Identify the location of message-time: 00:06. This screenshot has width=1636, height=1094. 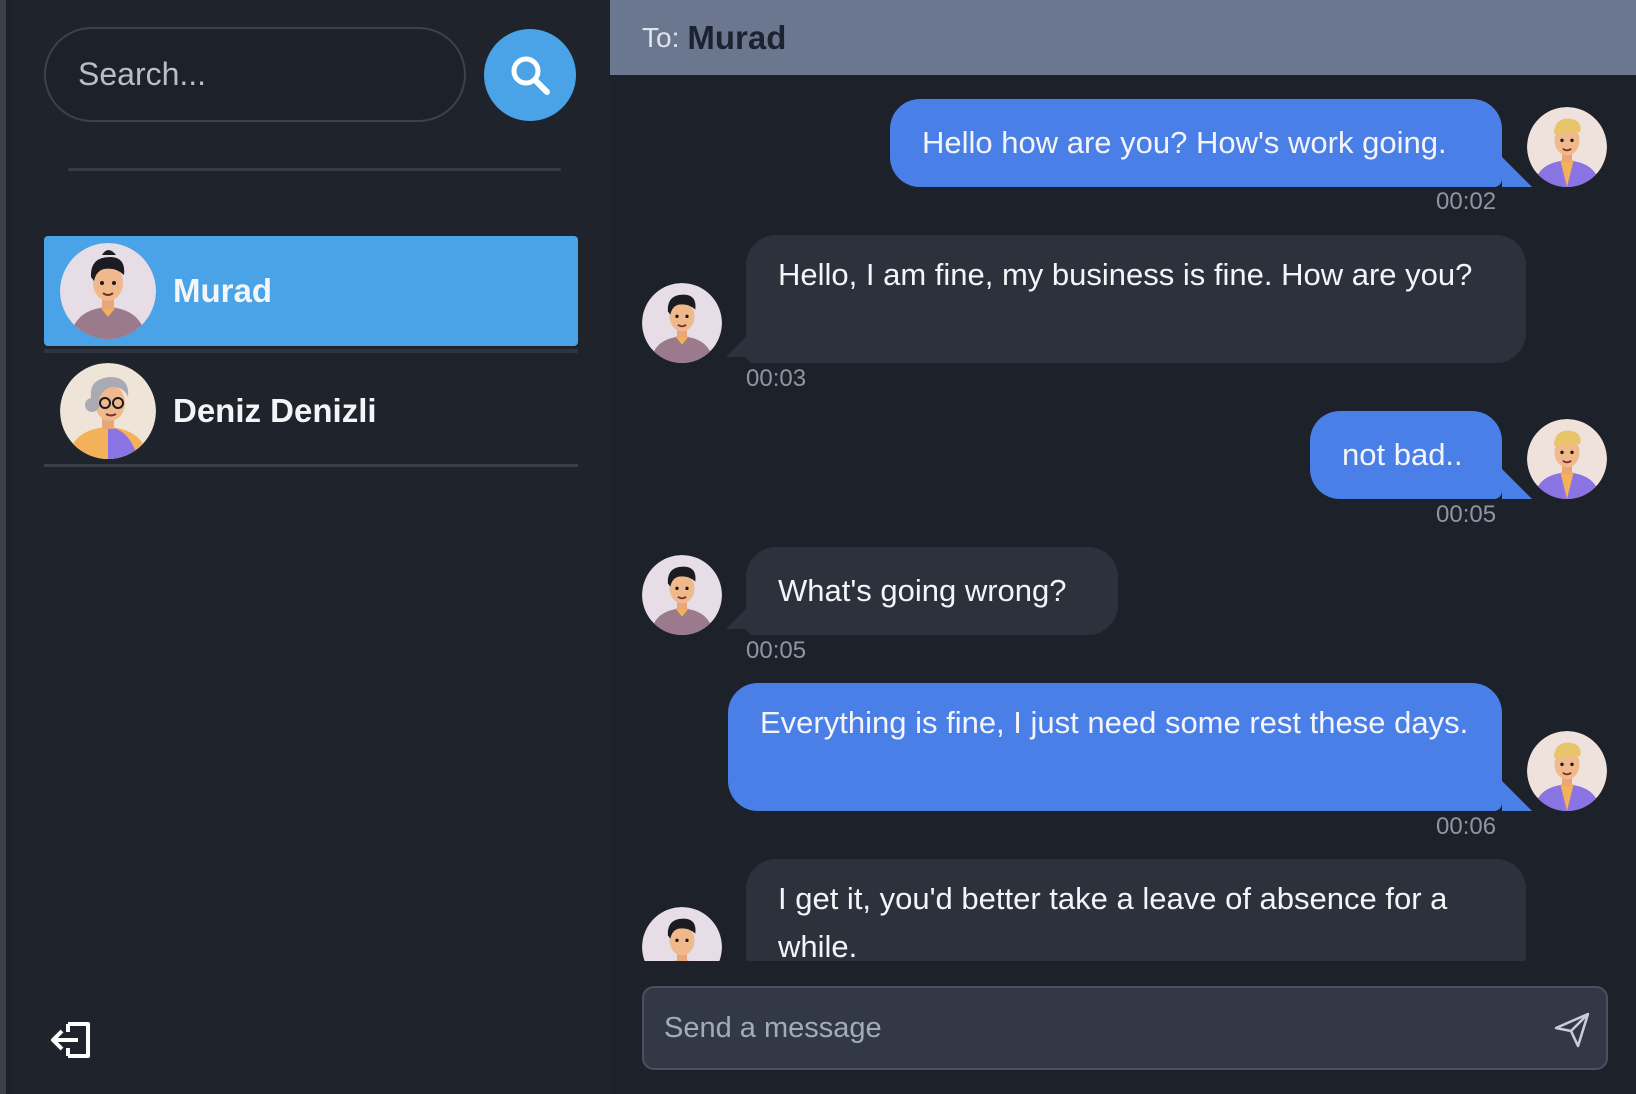
(1466, 826).